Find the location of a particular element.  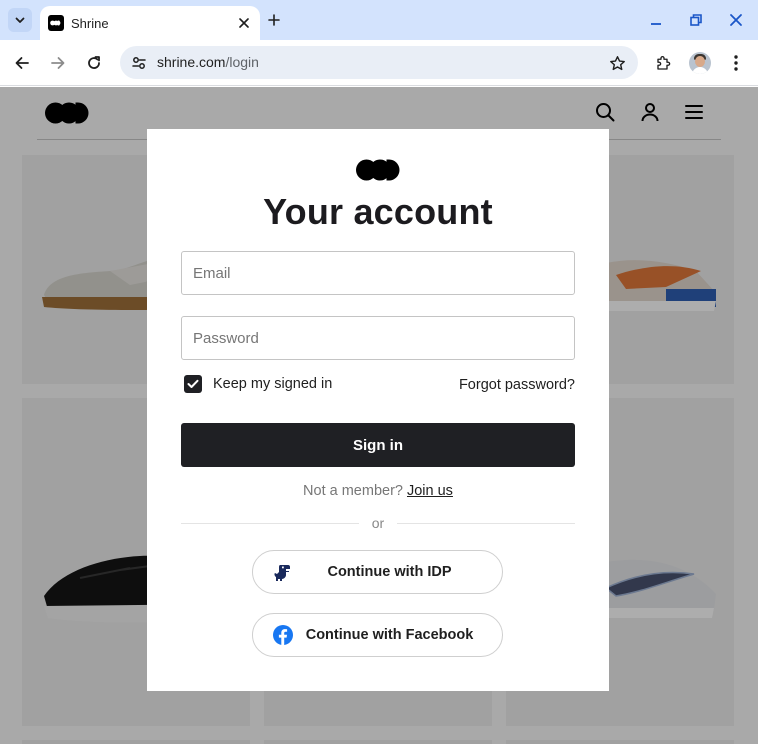

restore-icon is located at coordinates (696, 20).